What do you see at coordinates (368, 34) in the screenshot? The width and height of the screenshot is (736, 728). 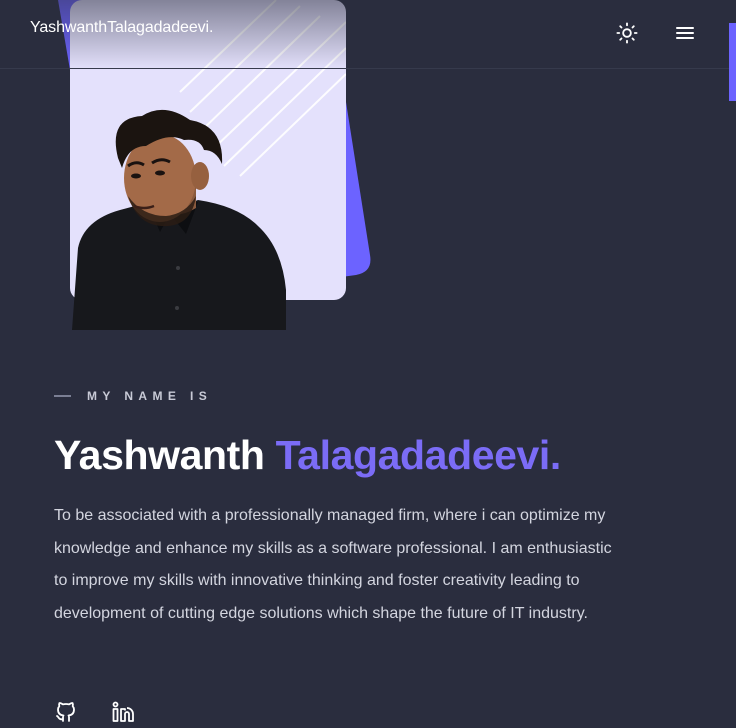 I see `site-header: YashwanthTalagadadeevi.` at bounding box center [368, 34].